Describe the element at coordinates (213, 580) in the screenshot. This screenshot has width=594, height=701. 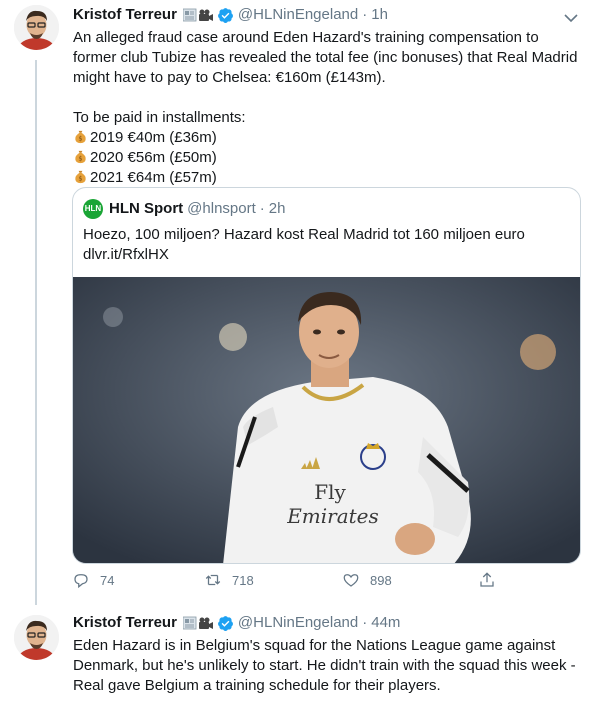
I see `retweet-icon` at that location.